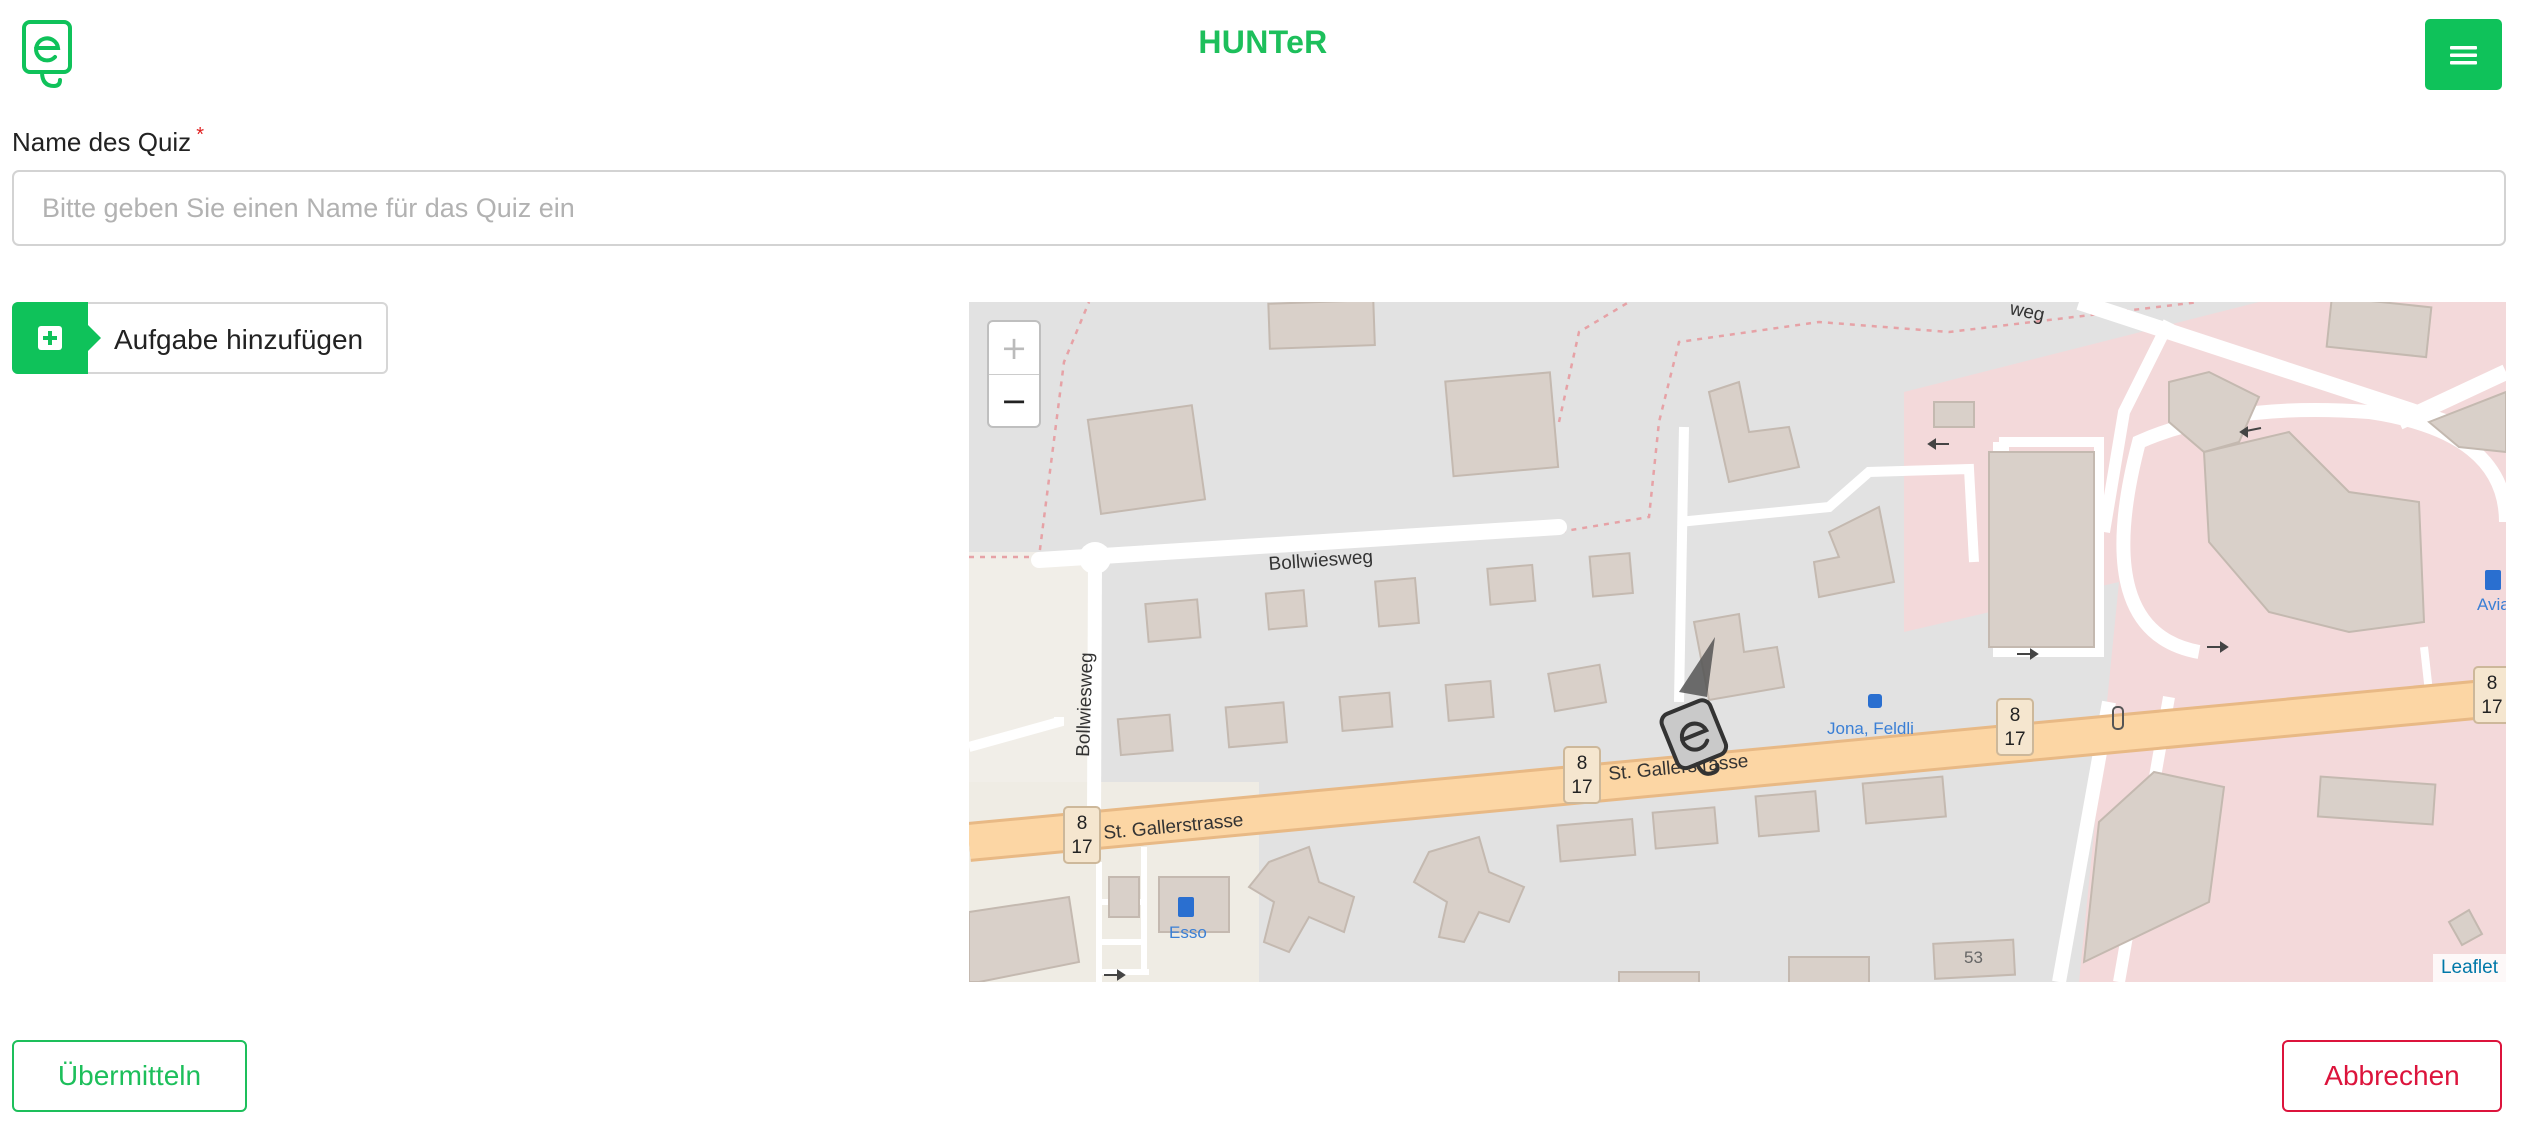 This screenshot has height=1126, width=2526. What do you see at coordinates (2392, 1076) in the screenshot?
I see `cancel-button: Abbrechen` at bounding box center [2392, 1076].